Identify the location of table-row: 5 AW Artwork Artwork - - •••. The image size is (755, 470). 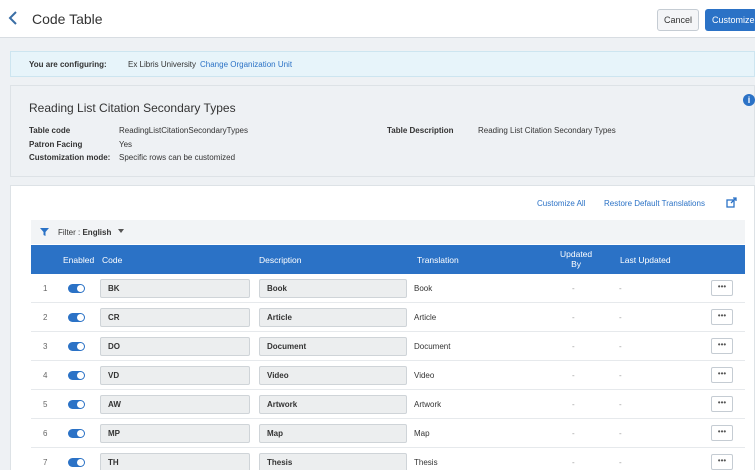
(388, 404).